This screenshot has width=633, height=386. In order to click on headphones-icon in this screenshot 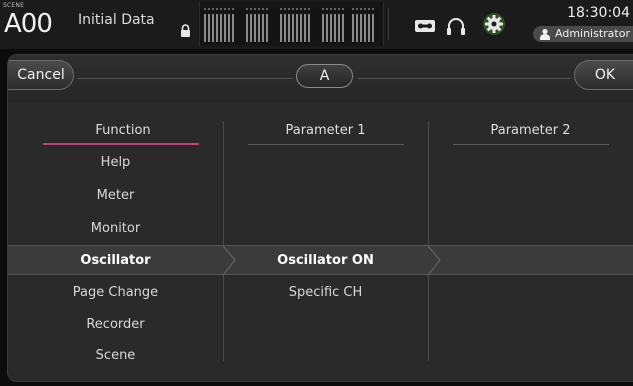, I will do `click(456, 26)`.